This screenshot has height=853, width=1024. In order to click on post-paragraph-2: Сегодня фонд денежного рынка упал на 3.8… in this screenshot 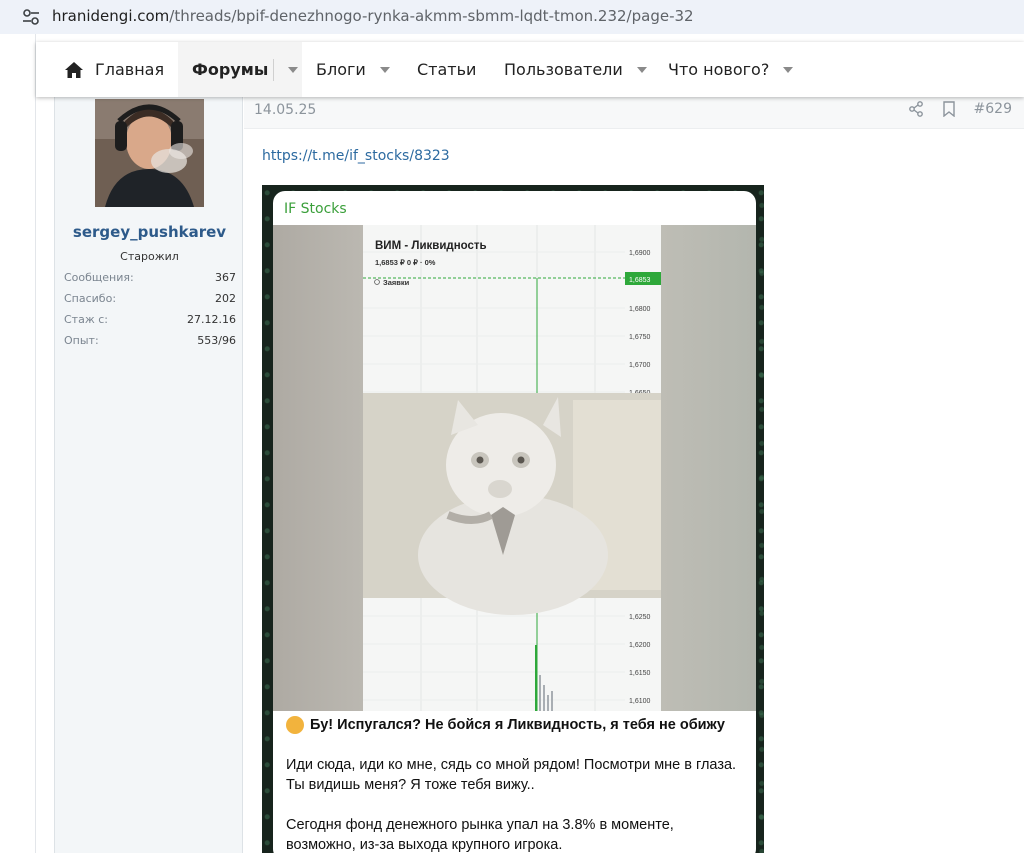, I will do `click(480, 835)`.